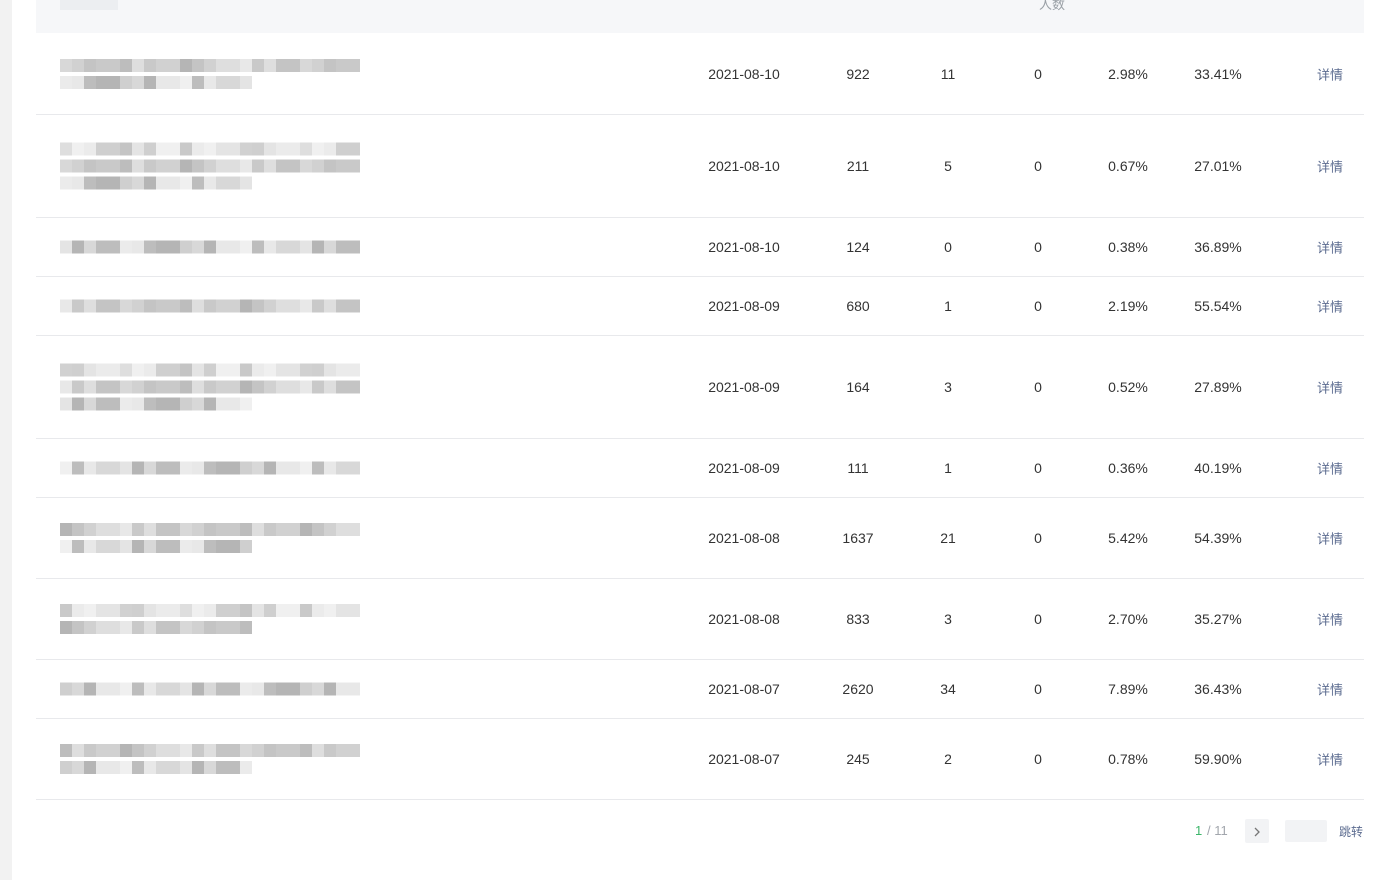  I want to click on total-pages: / 11, so click(1217, 830).